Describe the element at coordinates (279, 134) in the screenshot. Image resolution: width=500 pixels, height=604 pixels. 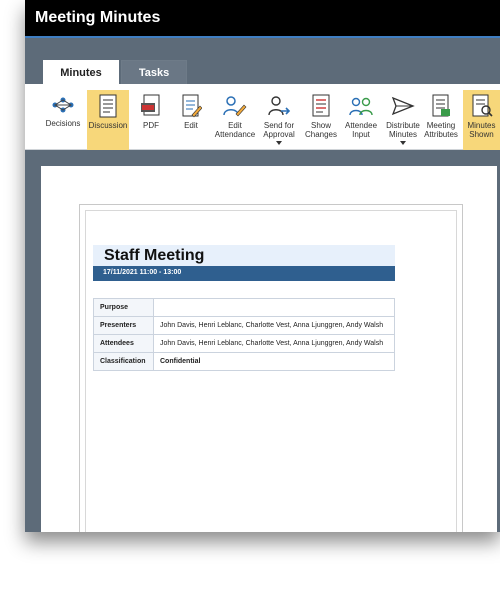
I see `send-for-approval-label-2: Approval` at that location.